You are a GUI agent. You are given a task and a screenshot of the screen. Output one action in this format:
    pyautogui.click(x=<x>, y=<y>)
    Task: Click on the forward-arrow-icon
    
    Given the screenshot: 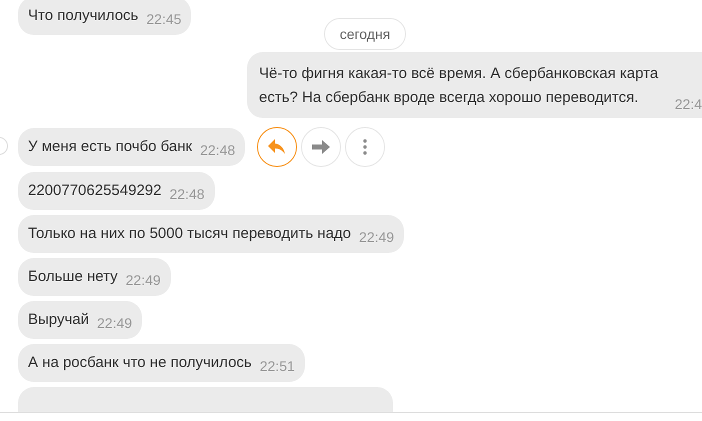 What is the action you would take?
    pyautogui.click(x=321, y=147)
    